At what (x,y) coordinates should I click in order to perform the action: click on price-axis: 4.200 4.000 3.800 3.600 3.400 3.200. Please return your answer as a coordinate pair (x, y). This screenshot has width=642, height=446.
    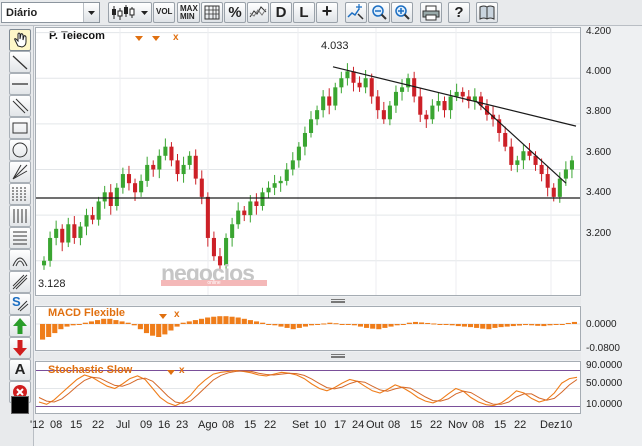
    Looking at the image, I should click on (612, 161).